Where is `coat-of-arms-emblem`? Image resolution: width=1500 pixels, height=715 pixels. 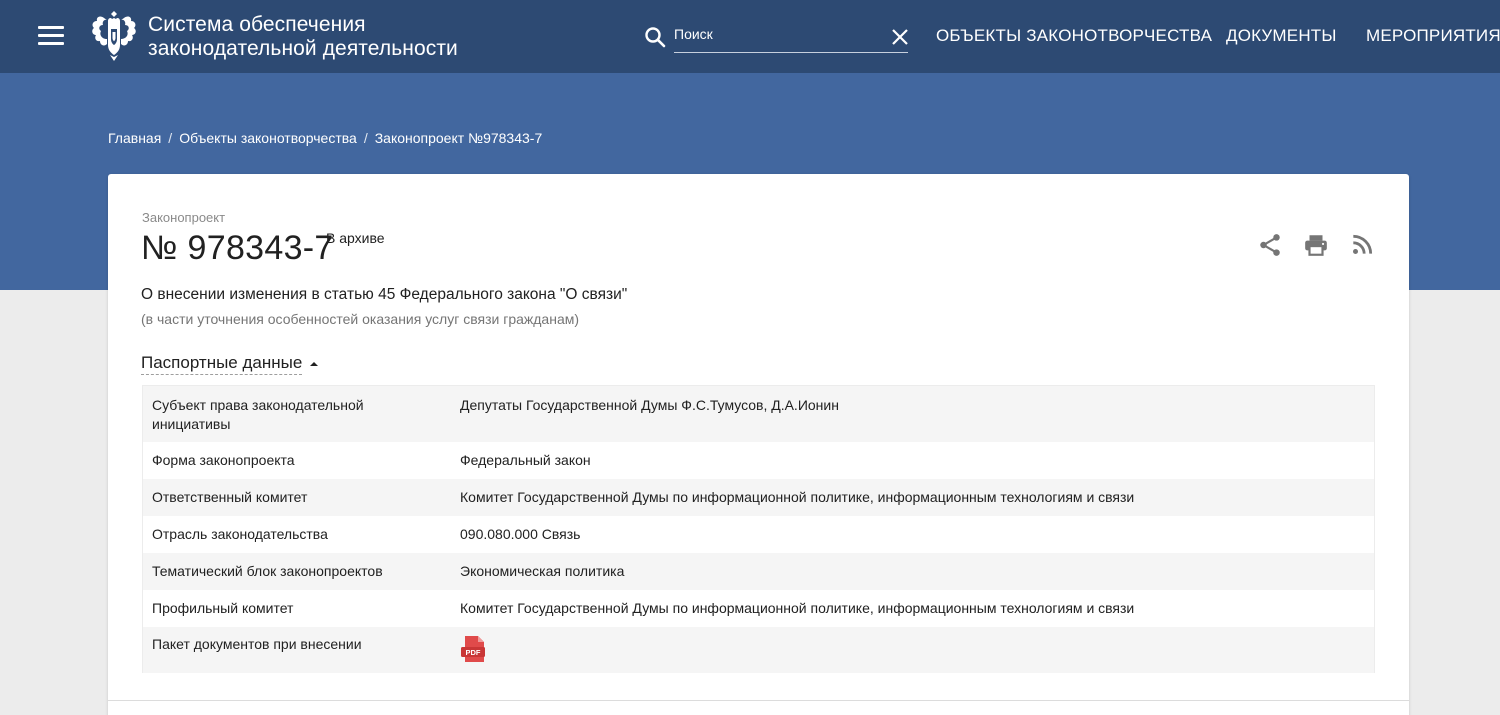
coat-of-arms-emblem is located at coordinates (114, 36).